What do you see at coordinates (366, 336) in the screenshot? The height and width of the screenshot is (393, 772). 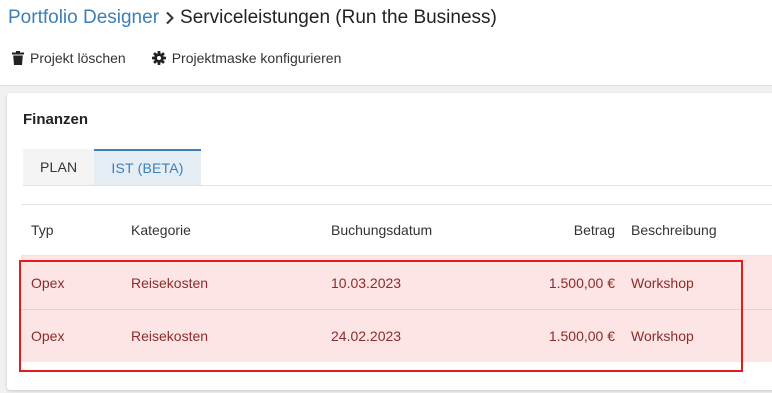 I see `cell-buchungsdatum: 24.02.2023` at bounding box center [366, 336].